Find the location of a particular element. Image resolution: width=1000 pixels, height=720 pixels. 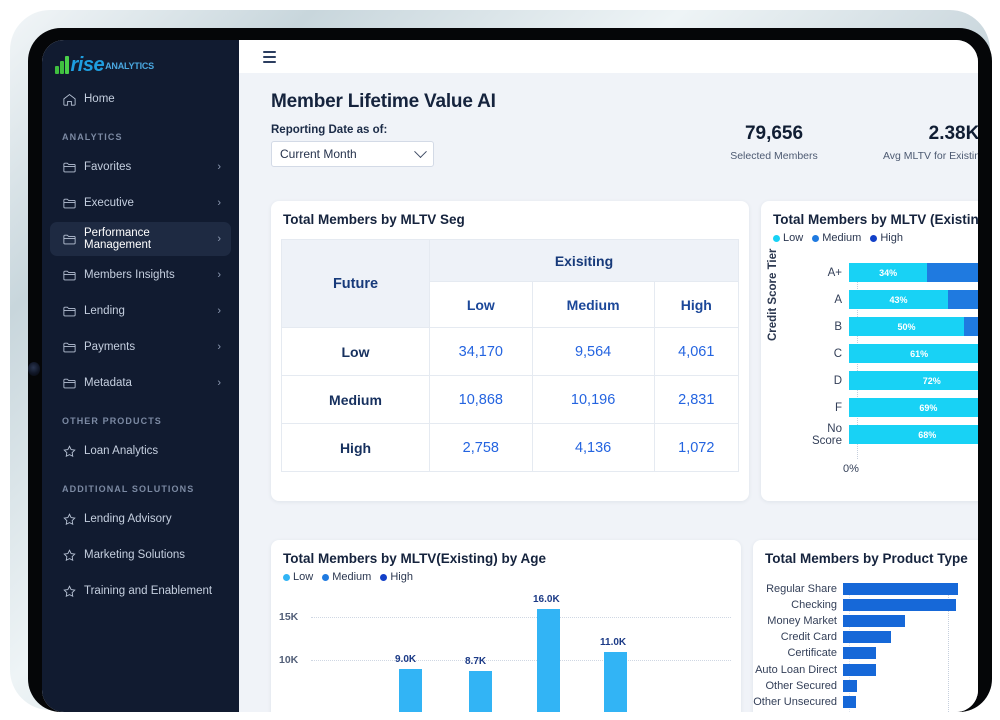

product-bar-row: Certificate is located at coordinates (815, 653).